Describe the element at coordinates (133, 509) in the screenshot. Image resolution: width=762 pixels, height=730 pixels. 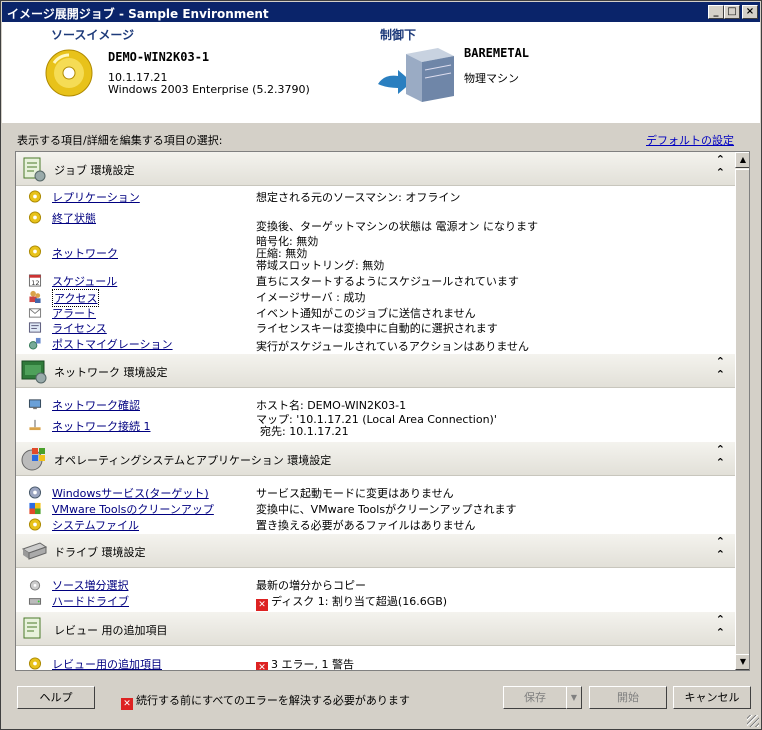
I see `vmware-tools-link: VMware Toolsのクリーンアップ` at that location.